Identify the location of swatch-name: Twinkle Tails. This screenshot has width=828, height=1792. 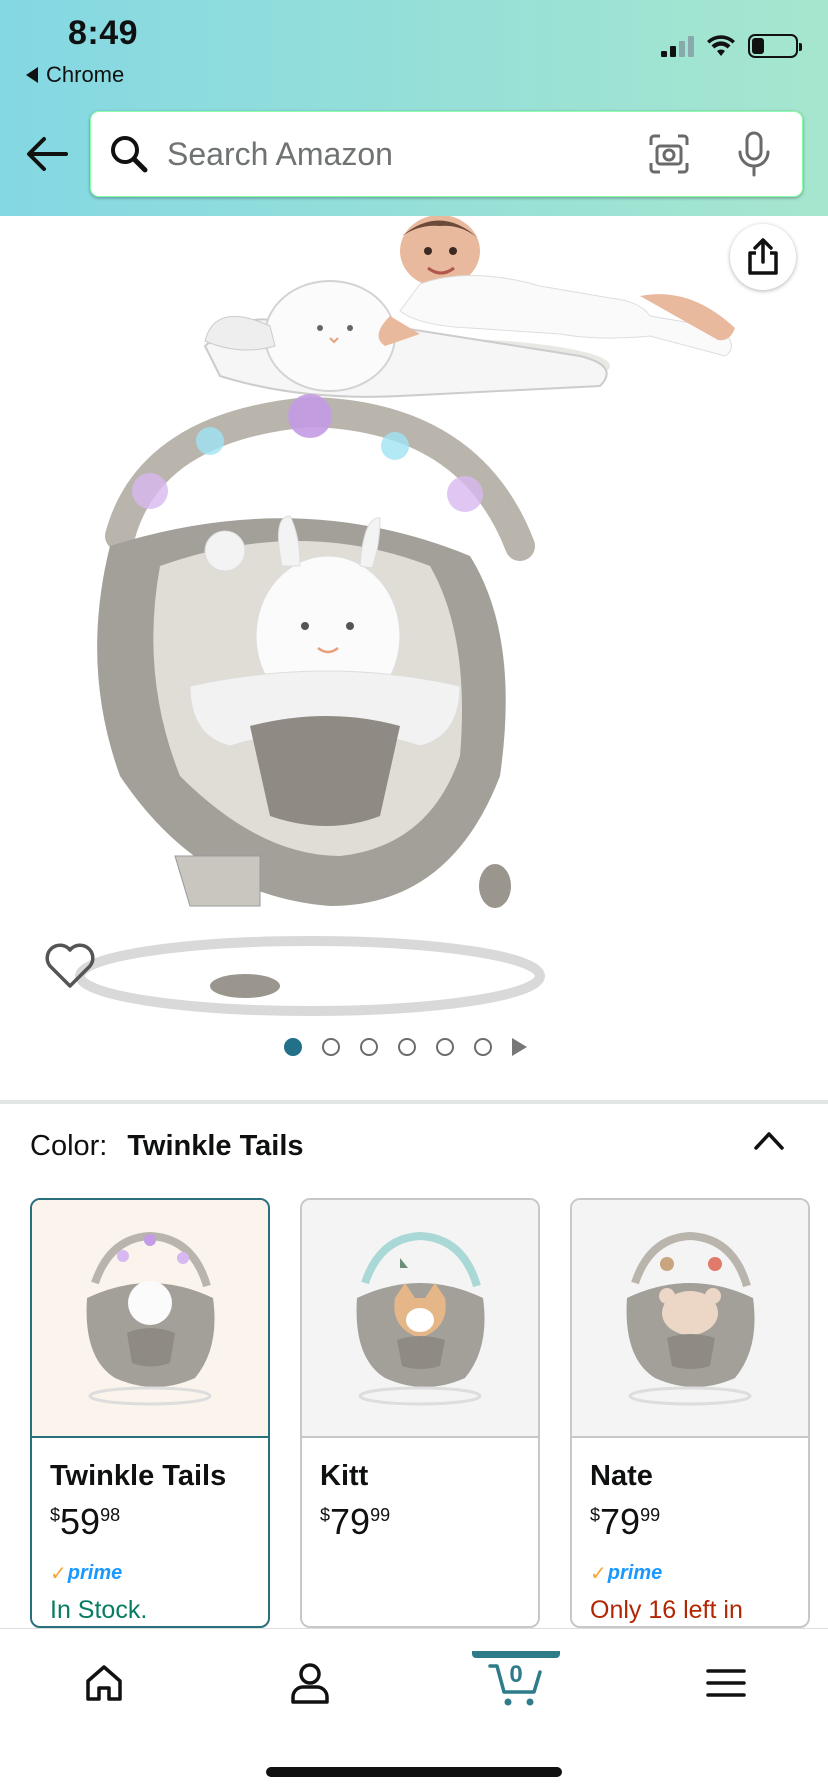
(138, 1476).